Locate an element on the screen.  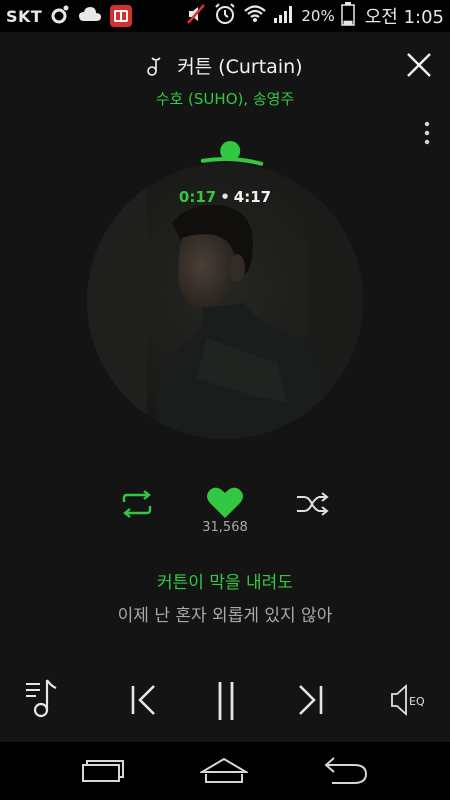
previous-icon is located at coordinates (143, 700).